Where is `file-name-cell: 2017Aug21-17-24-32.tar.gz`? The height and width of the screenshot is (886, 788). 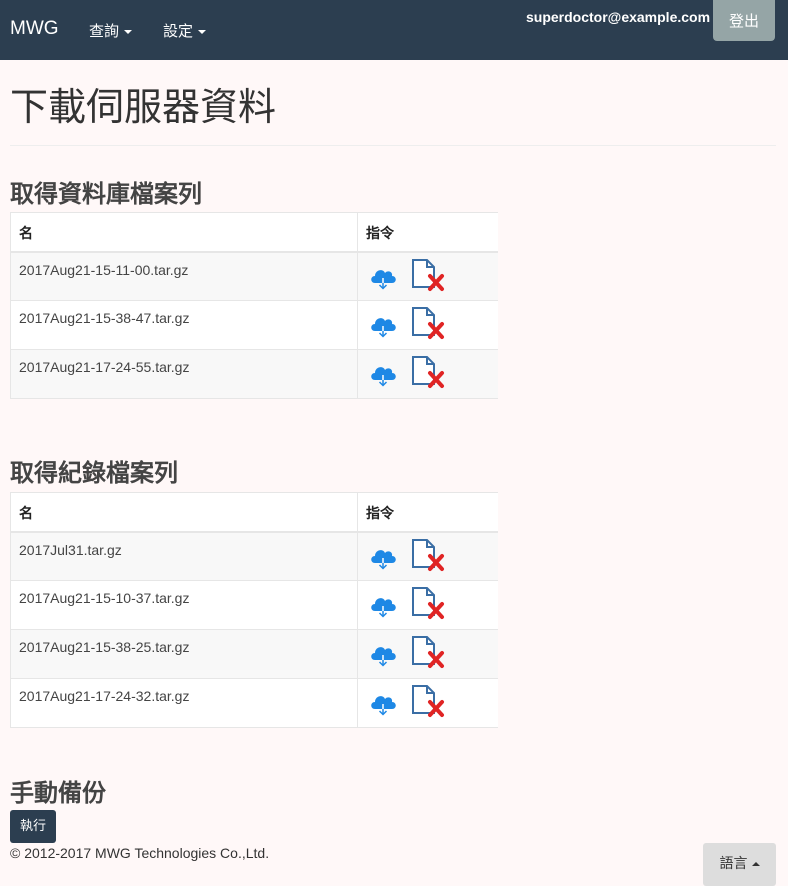
file-name-cell: 2017Aug21-17-24-32.tar.gz is located at coordinates (184, 703).